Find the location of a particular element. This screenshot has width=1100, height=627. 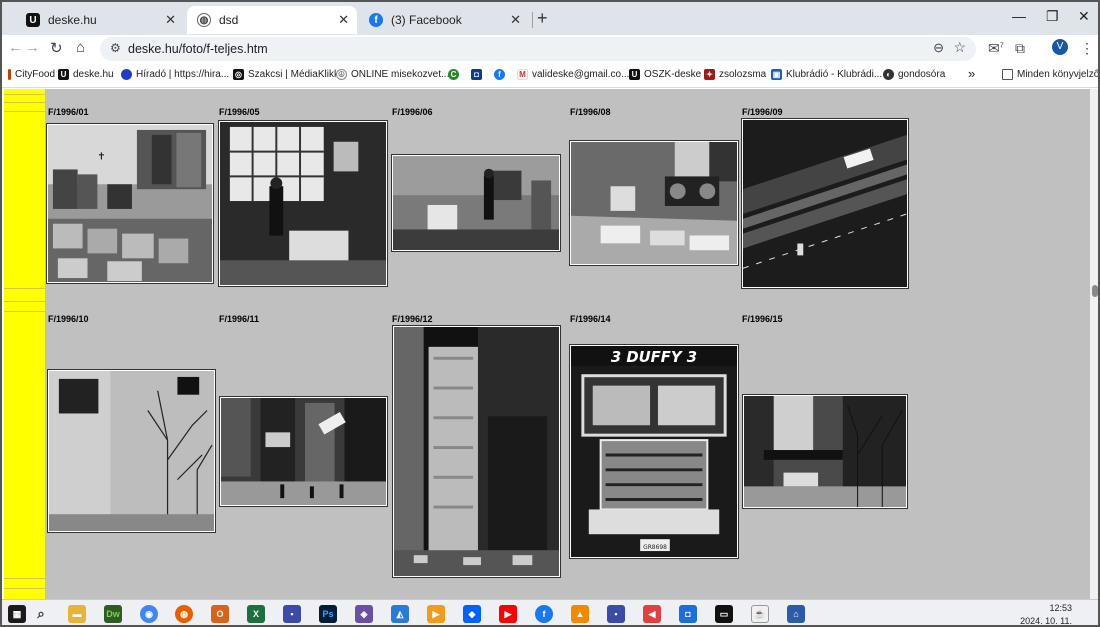

tab-deske: U deske.hu ✕ is located at coordinates (100, 20).